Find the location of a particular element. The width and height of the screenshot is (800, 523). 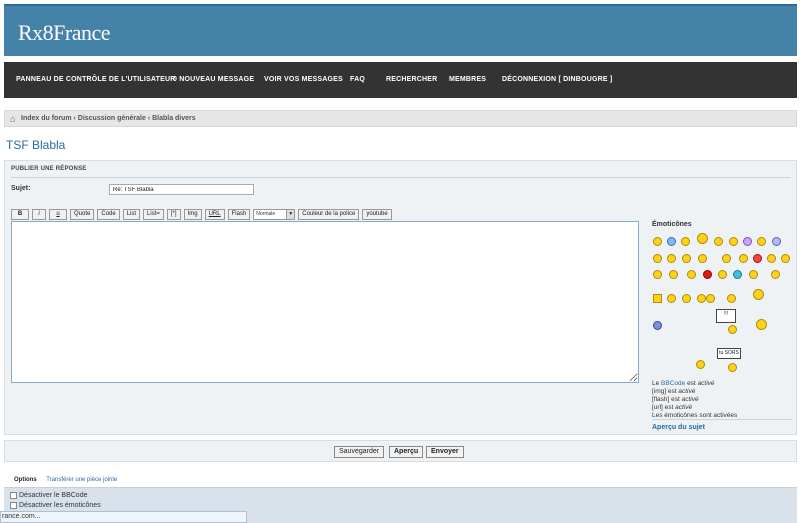

home-icon: ⌂ is located at coordinates (12, 119).